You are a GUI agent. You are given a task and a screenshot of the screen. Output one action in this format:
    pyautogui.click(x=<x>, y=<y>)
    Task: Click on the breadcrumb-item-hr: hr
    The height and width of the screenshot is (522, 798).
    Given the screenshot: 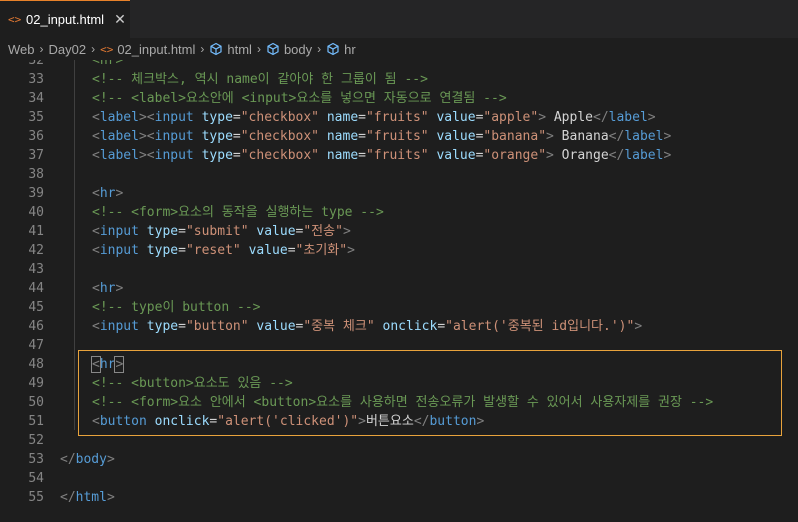 What is the action you would take?
    pyautogui.click(x=341, y=49)
    